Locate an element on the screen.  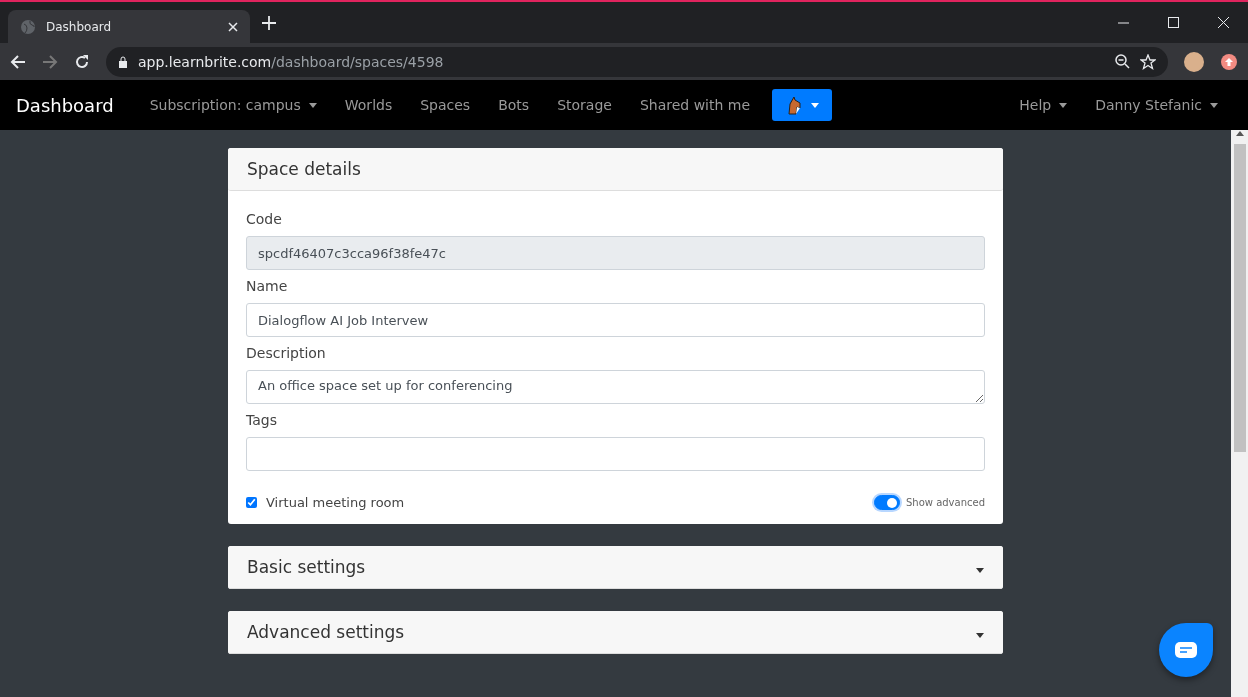
nav-link: Subscription: campus is located at coordinates (233, 105).